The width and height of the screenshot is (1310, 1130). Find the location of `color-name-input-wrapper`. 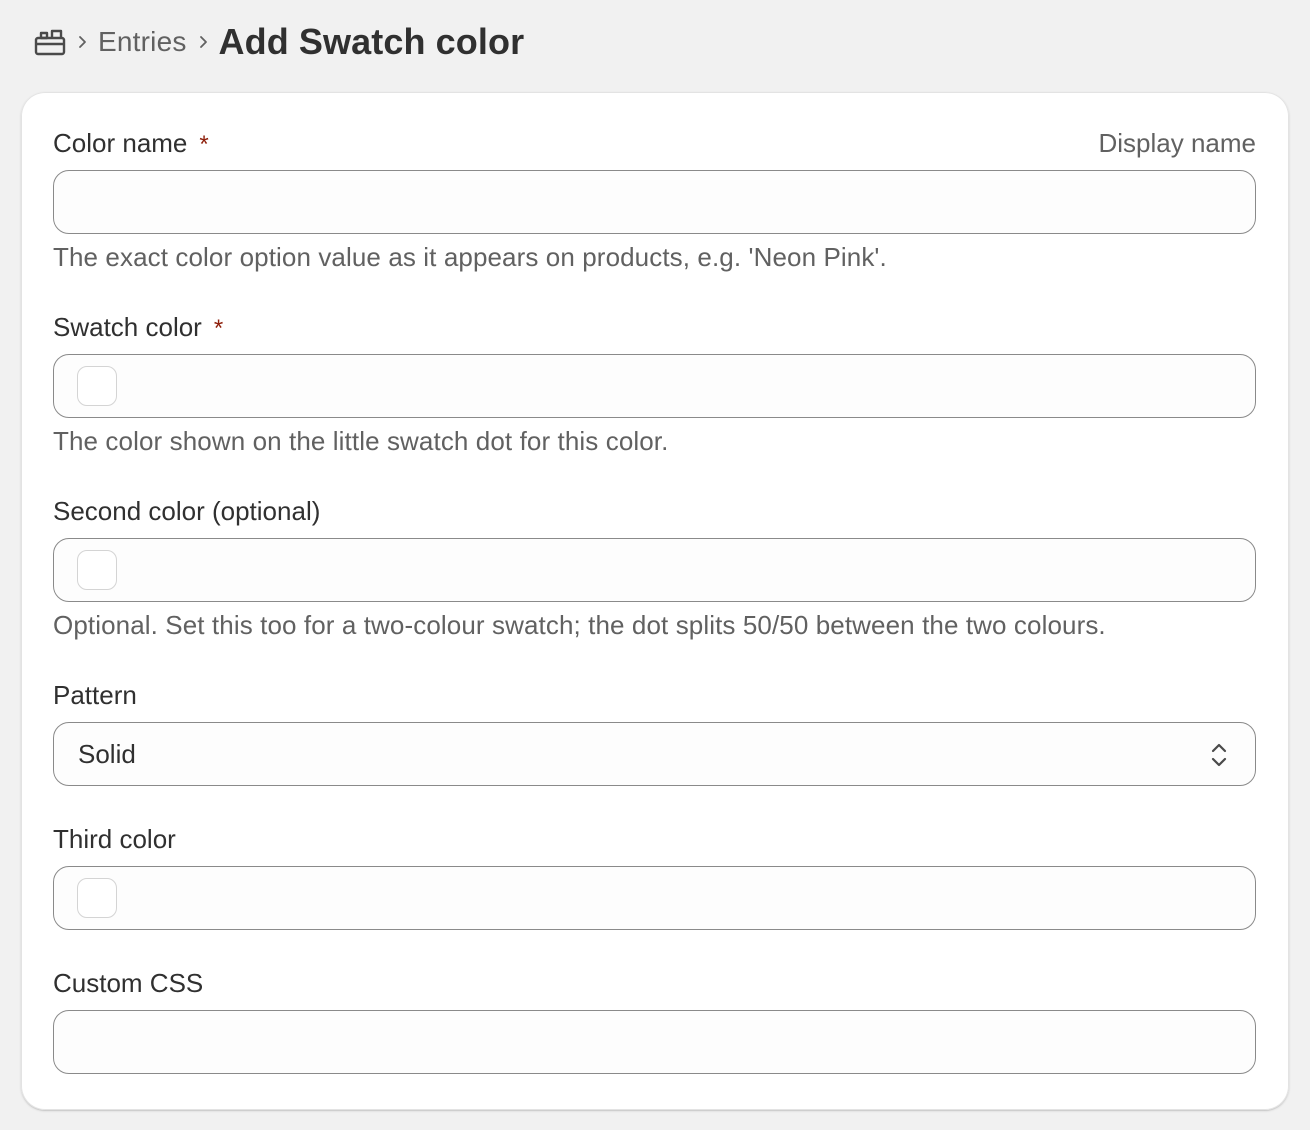

color-name-input-wrapper is located at coordinates (654, 202).